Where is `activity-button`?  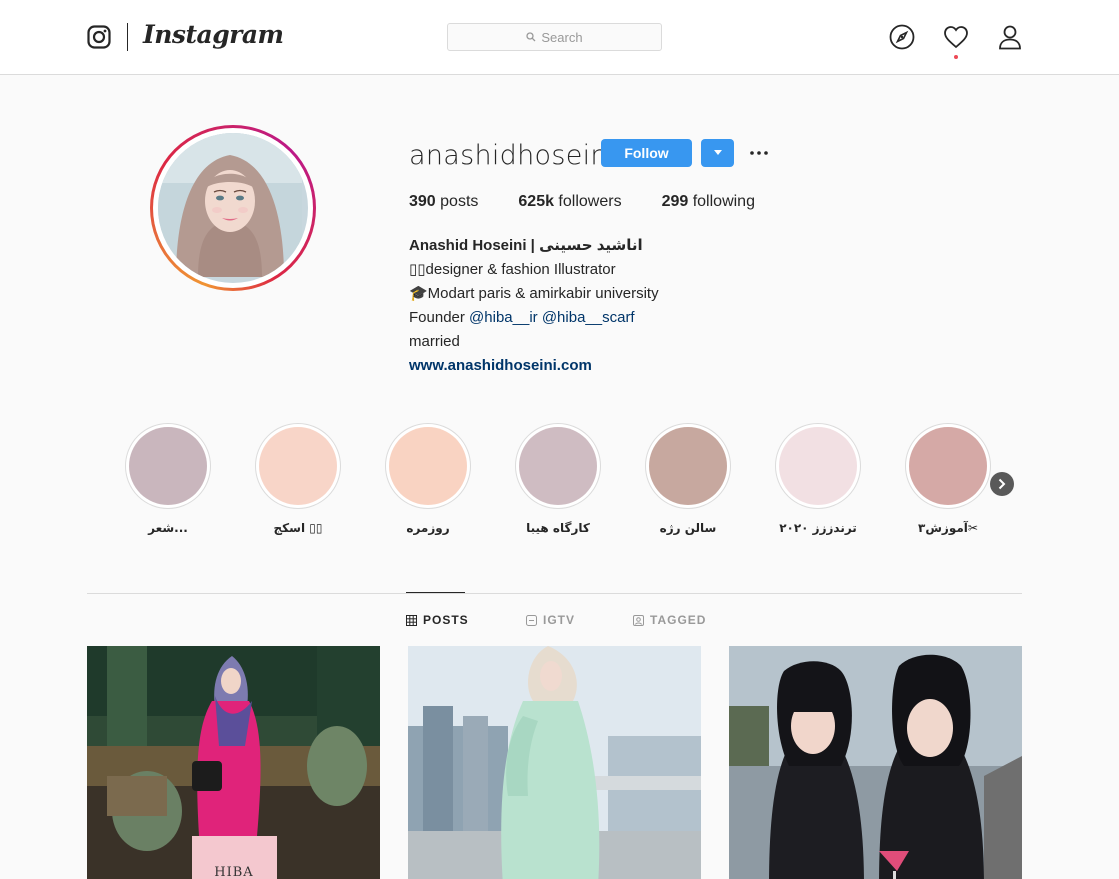 activity-button is located at coordinates (956, 37).